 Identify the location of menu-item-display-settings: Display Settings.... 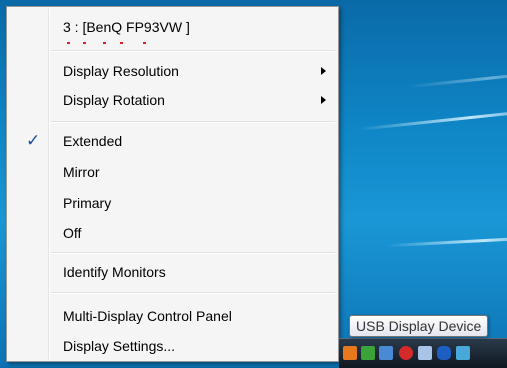
(172, 346).